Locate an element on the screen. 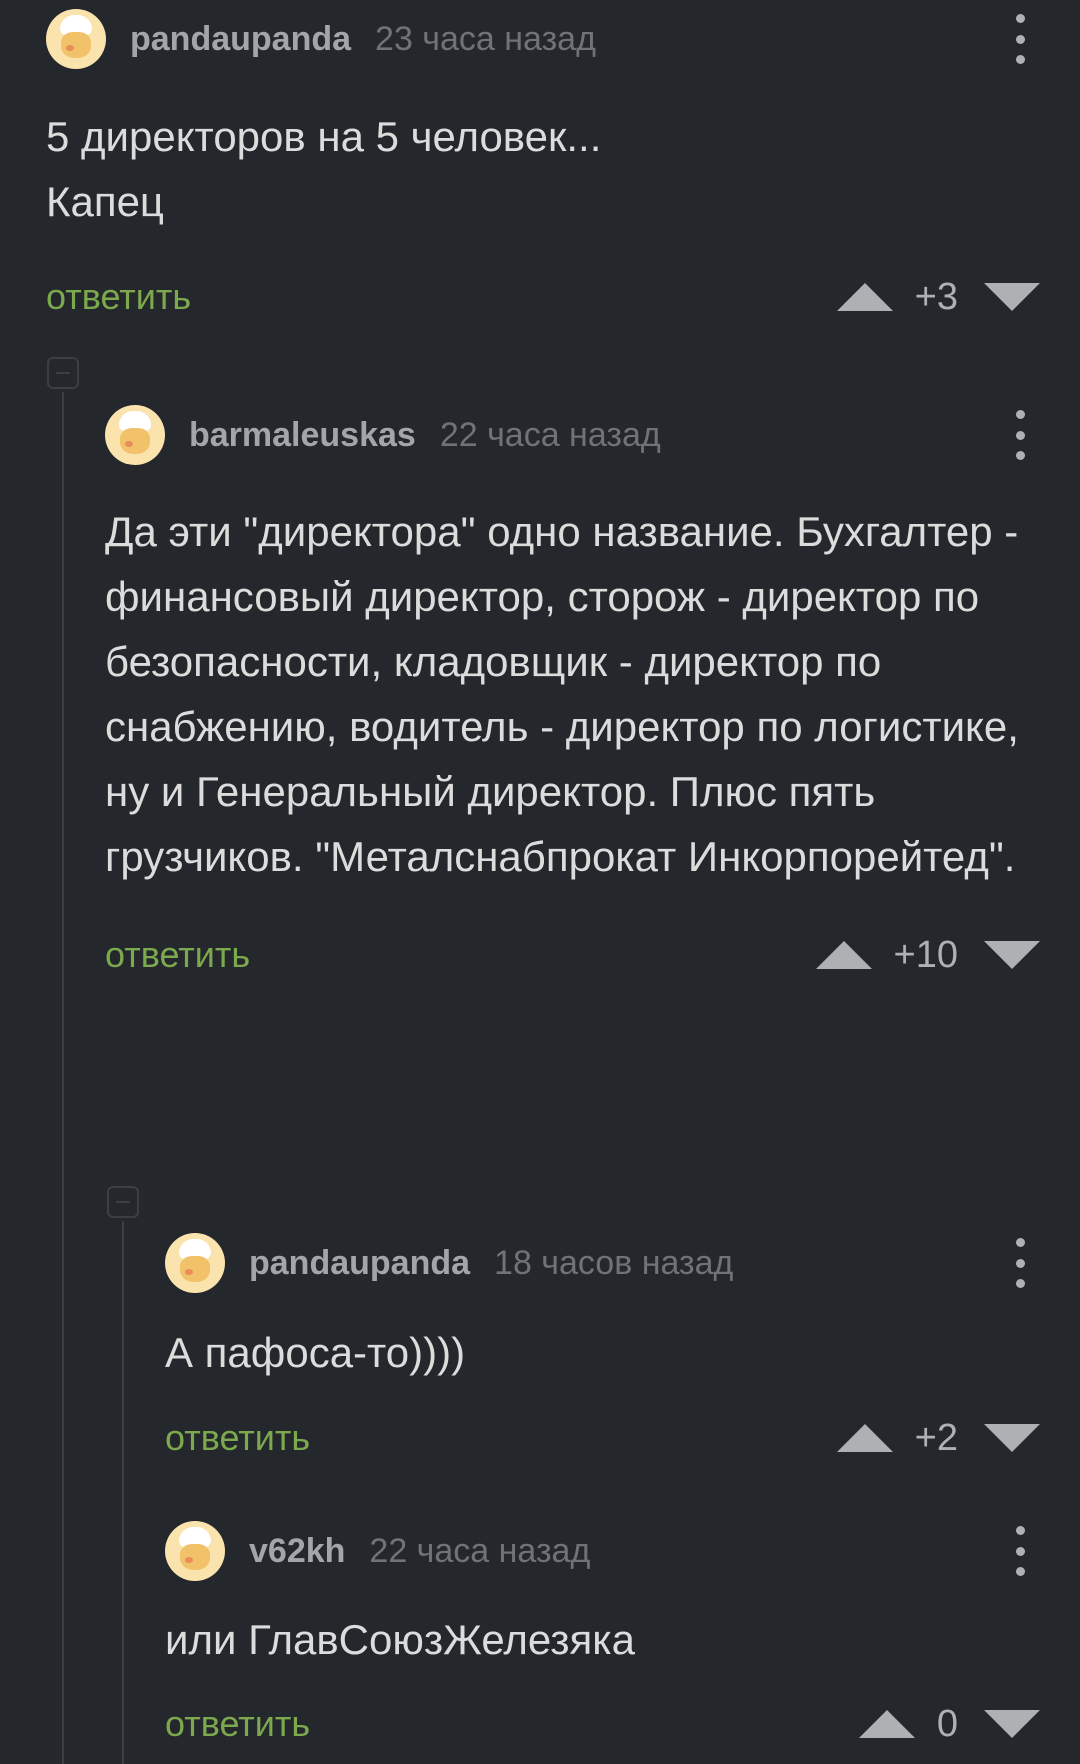 The width and height of the screenshot is (1080, 1764). comment-header: barmaleuskas 22 часа назад is located at coordinates (572, 435).